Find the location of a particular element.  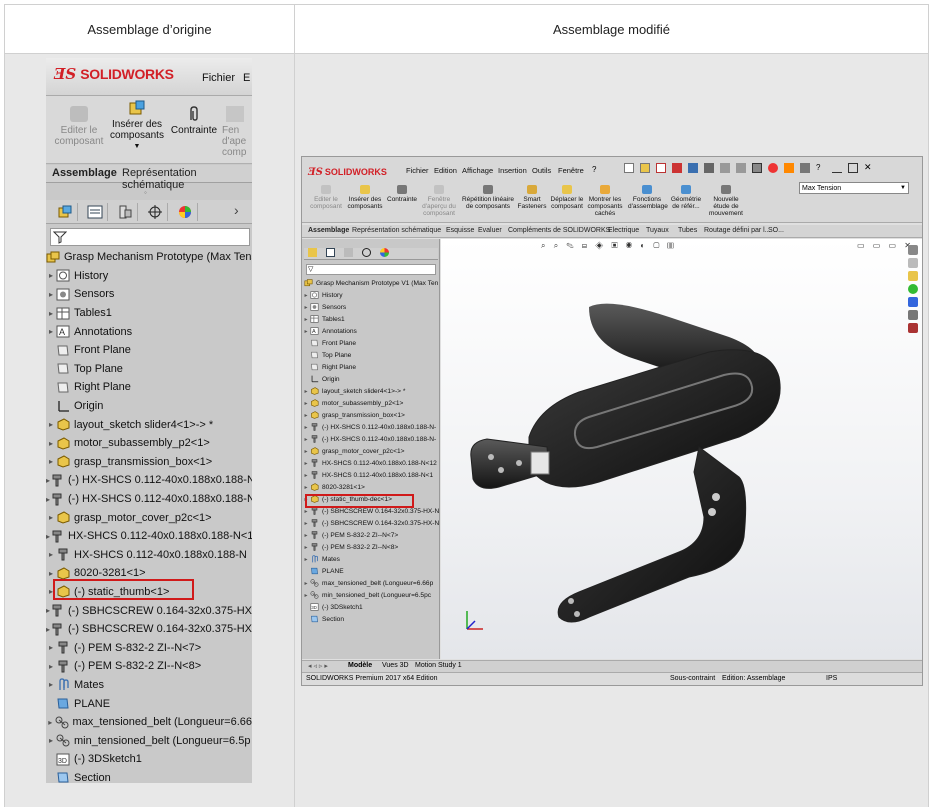

assembly-features-button: Fonctions d'assemblage is located at coordinates (648, 197).